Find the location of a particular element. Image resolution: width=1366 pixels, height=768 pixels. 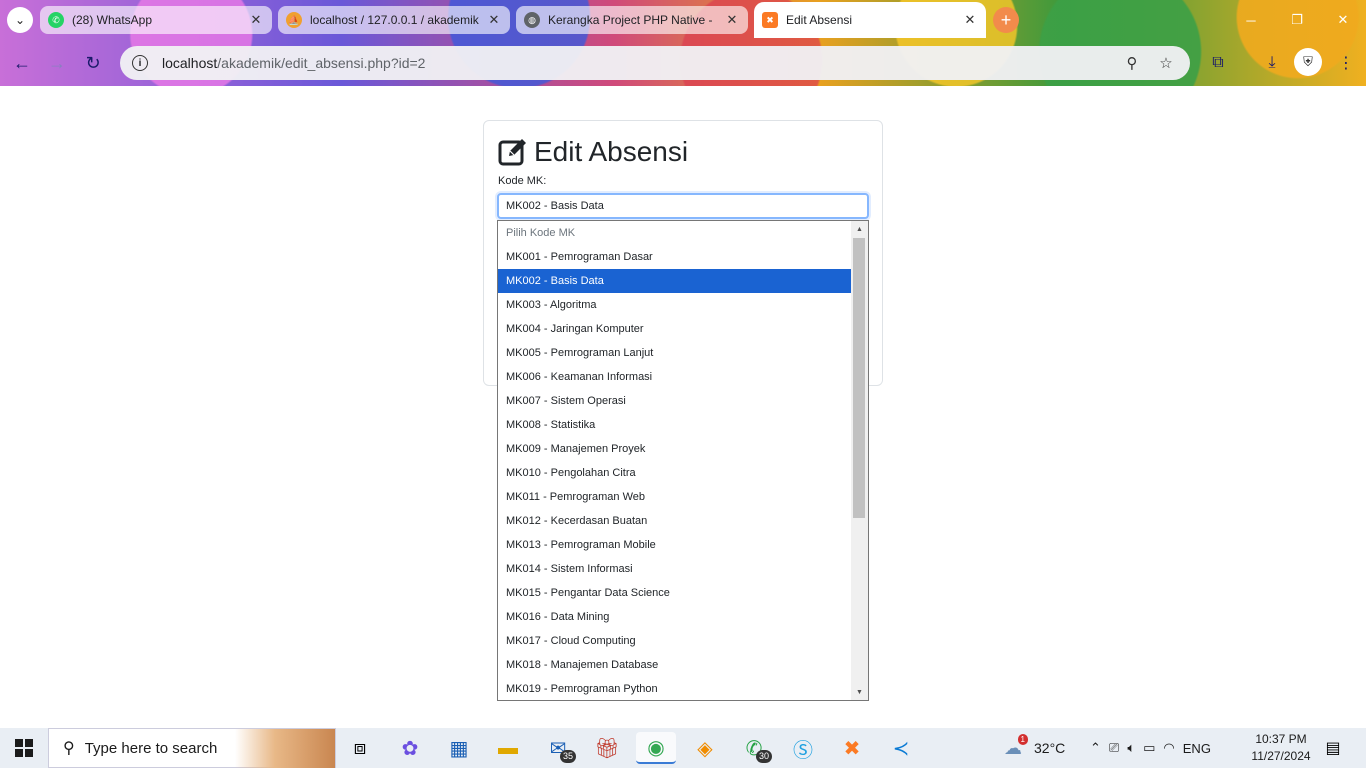

battery-icon: ▭ is located at coordinates (1149, 748).